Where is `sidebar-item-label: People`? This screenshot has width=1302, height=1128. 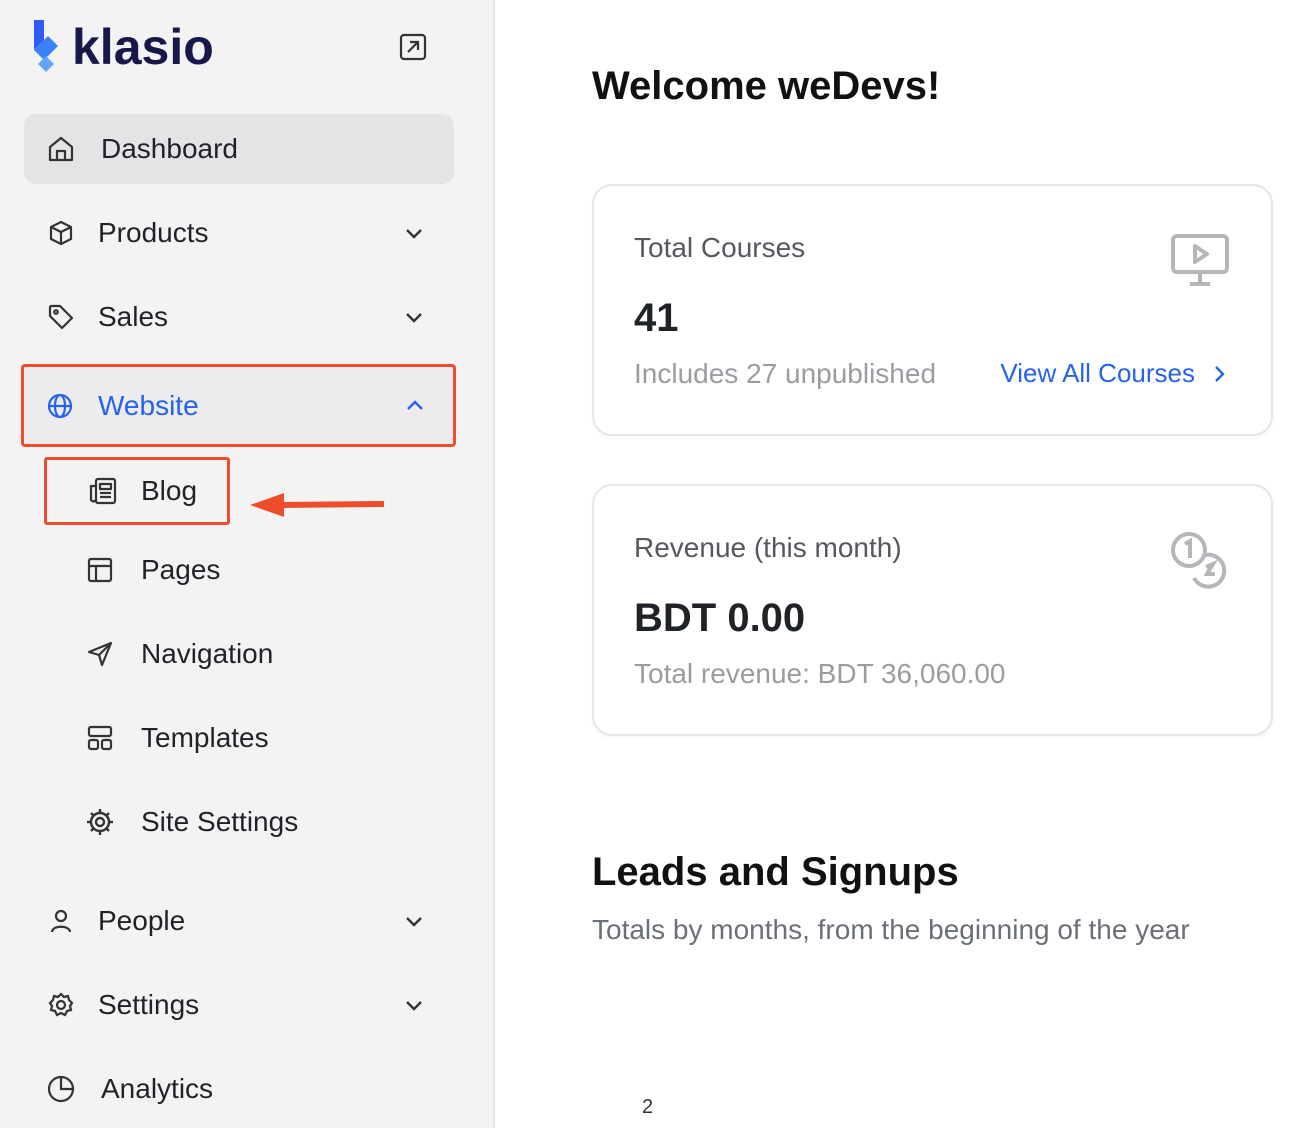 sidebar-item-label: People is located at coordinates (142, 920).